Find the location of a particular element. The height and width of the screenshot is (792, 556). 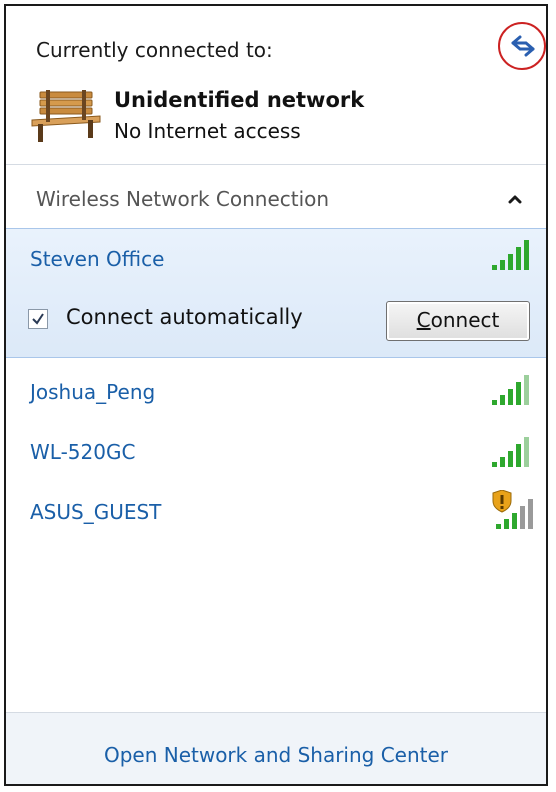

connect-automatically-checkbox is located at coordinates (38, 319).